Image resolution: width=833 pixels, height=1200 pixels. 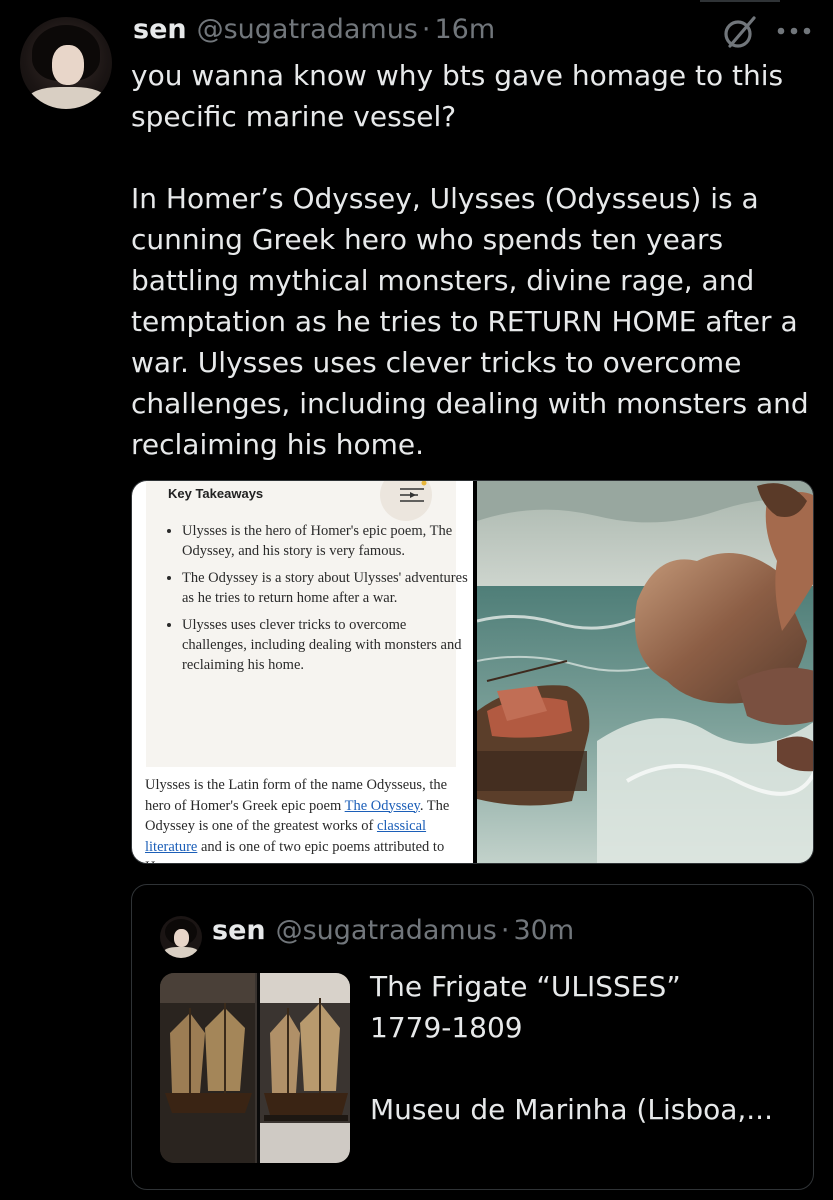 What do you see at coordinates (464, 29) in the screenshot?
I see `tweet-timestamp: 16m` at bounding box center [464, 29].